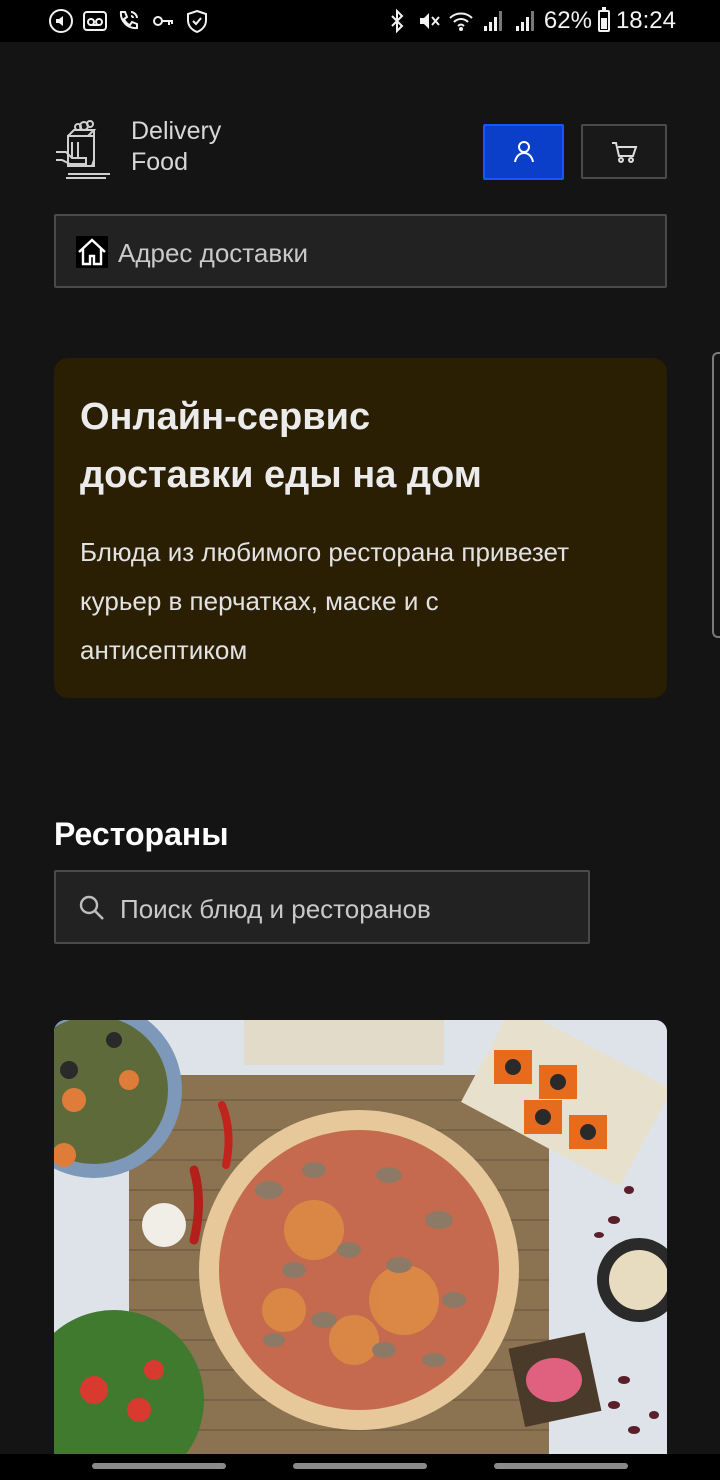 This screenshot has width=720, height=1480. I want to click on clock: 18:24, so click(645, 20).